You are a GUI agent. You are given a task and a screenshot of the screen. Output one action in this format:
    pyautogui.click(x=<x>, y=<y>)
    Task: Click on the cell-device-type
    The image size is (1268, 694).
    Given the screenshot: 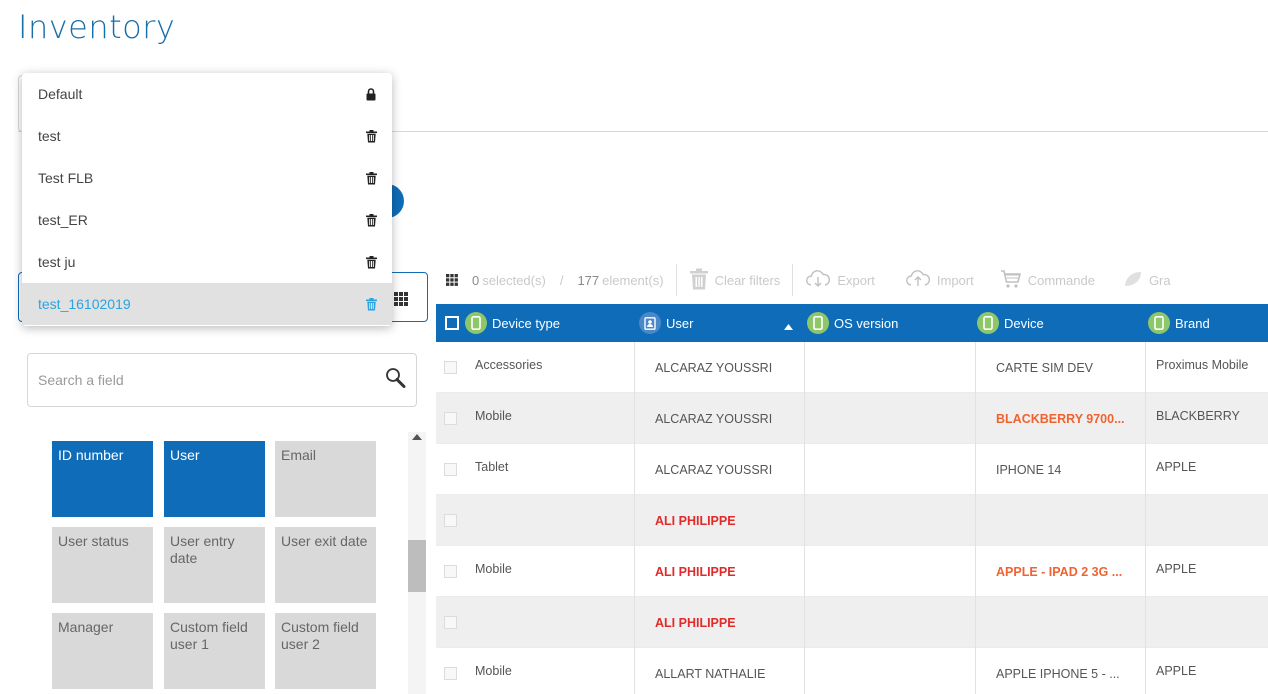 What is the action you would take?
    pyautogui.click(x=550, y=520)
    